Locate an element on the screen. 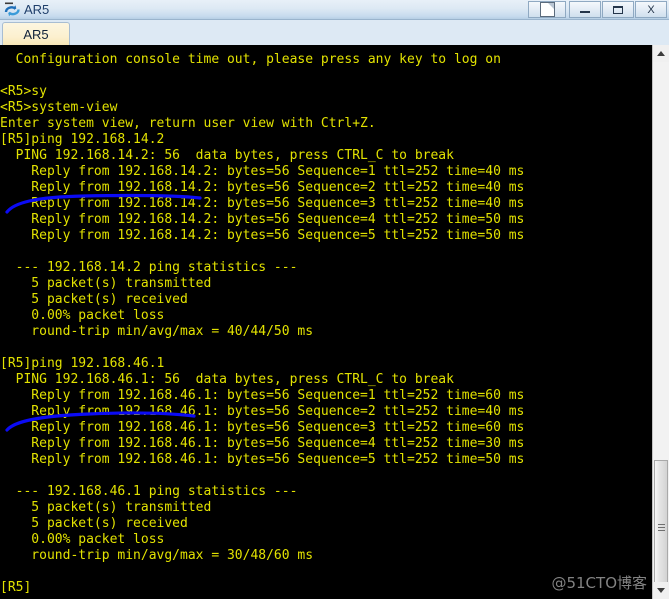 The height and width of the screenshot is (599, 669). scrollbar-track is located at coordinates (661, 330).